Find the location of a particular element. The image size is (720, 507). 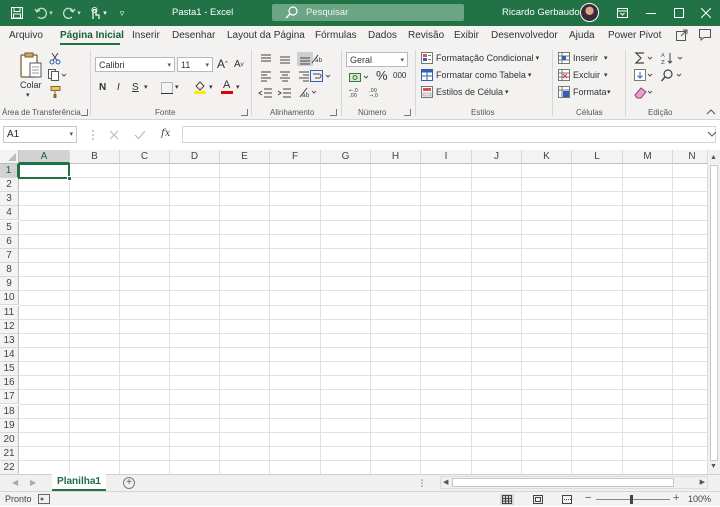

insert-function-button: fx is located at coordinates (165, 133).